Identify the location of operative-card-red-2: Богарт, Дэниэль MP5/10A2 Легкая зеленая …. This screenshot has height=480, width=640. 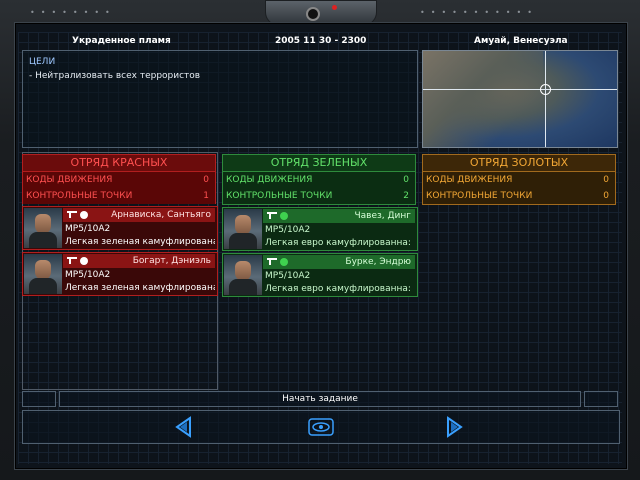
(120, 274).